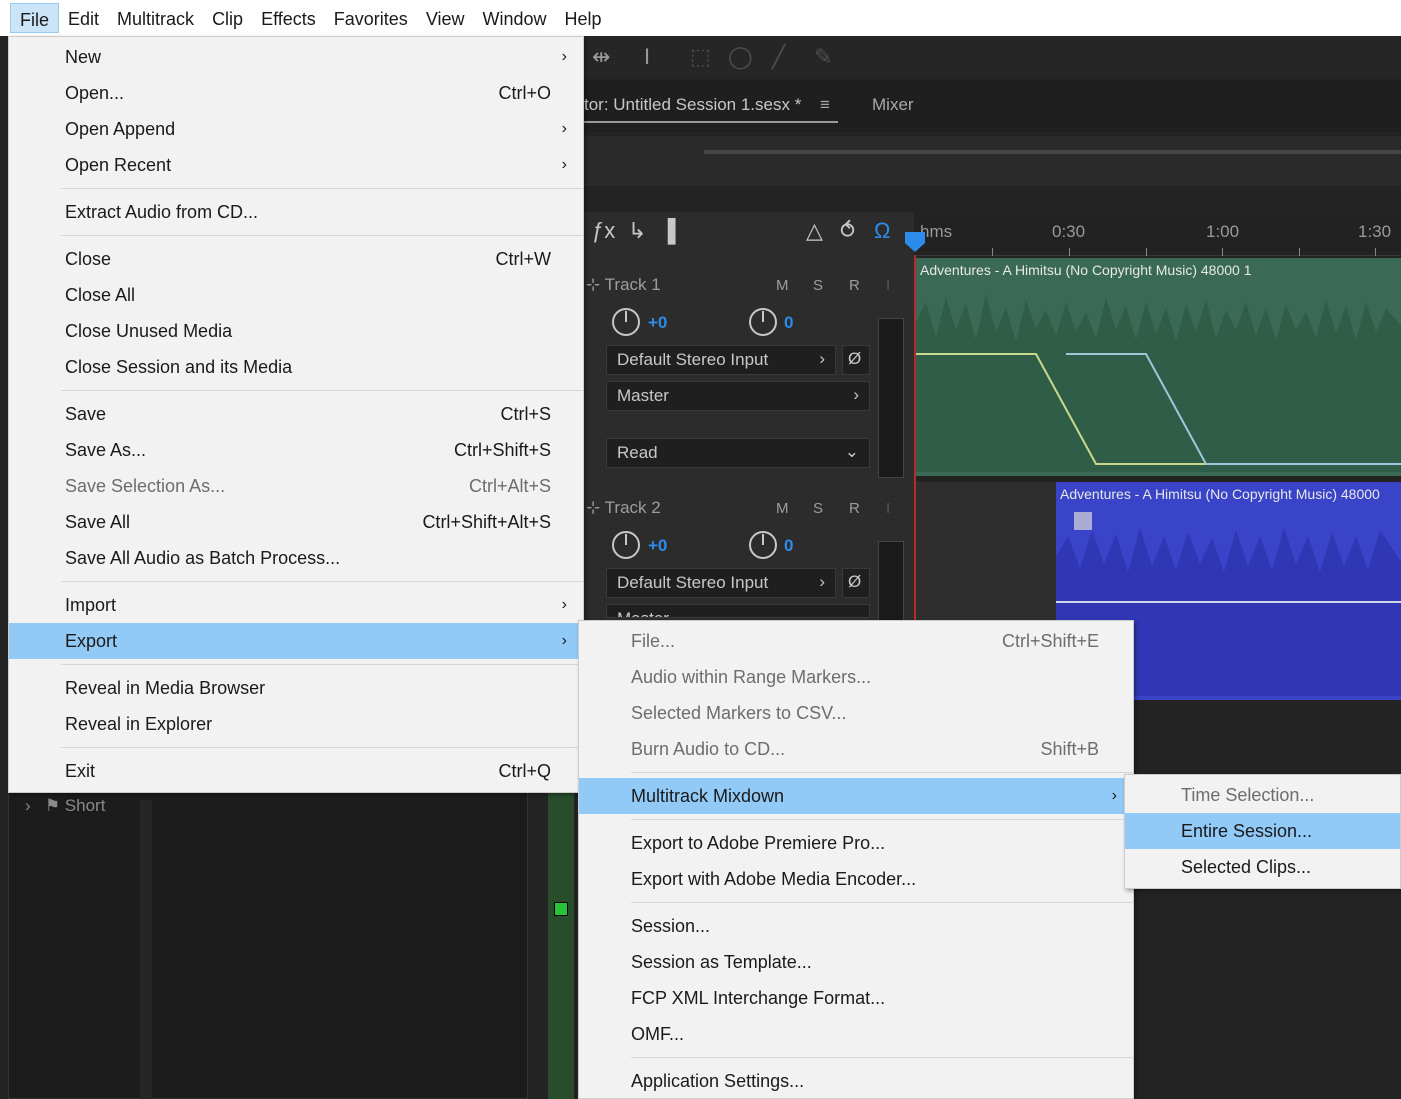 Image resolution: width=1401 pixels, height=1099 pixels. Describe the element at coordinates (583, 18) in the screenshot. I see `menu-help: Help` at that location.